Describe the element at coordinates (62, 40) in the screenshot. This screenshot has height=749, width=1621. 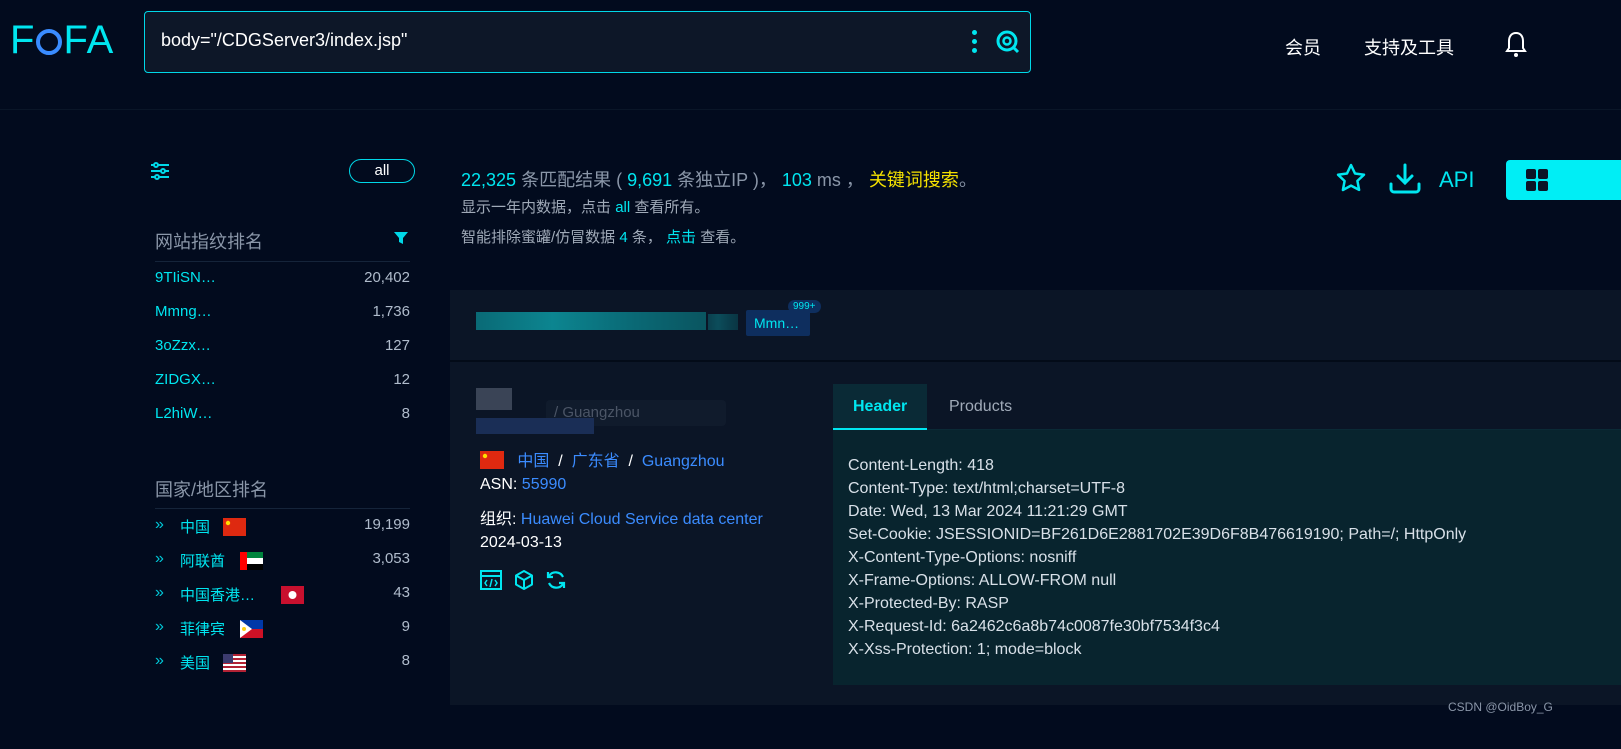
I see `fofa-logo: F FA` at that location.